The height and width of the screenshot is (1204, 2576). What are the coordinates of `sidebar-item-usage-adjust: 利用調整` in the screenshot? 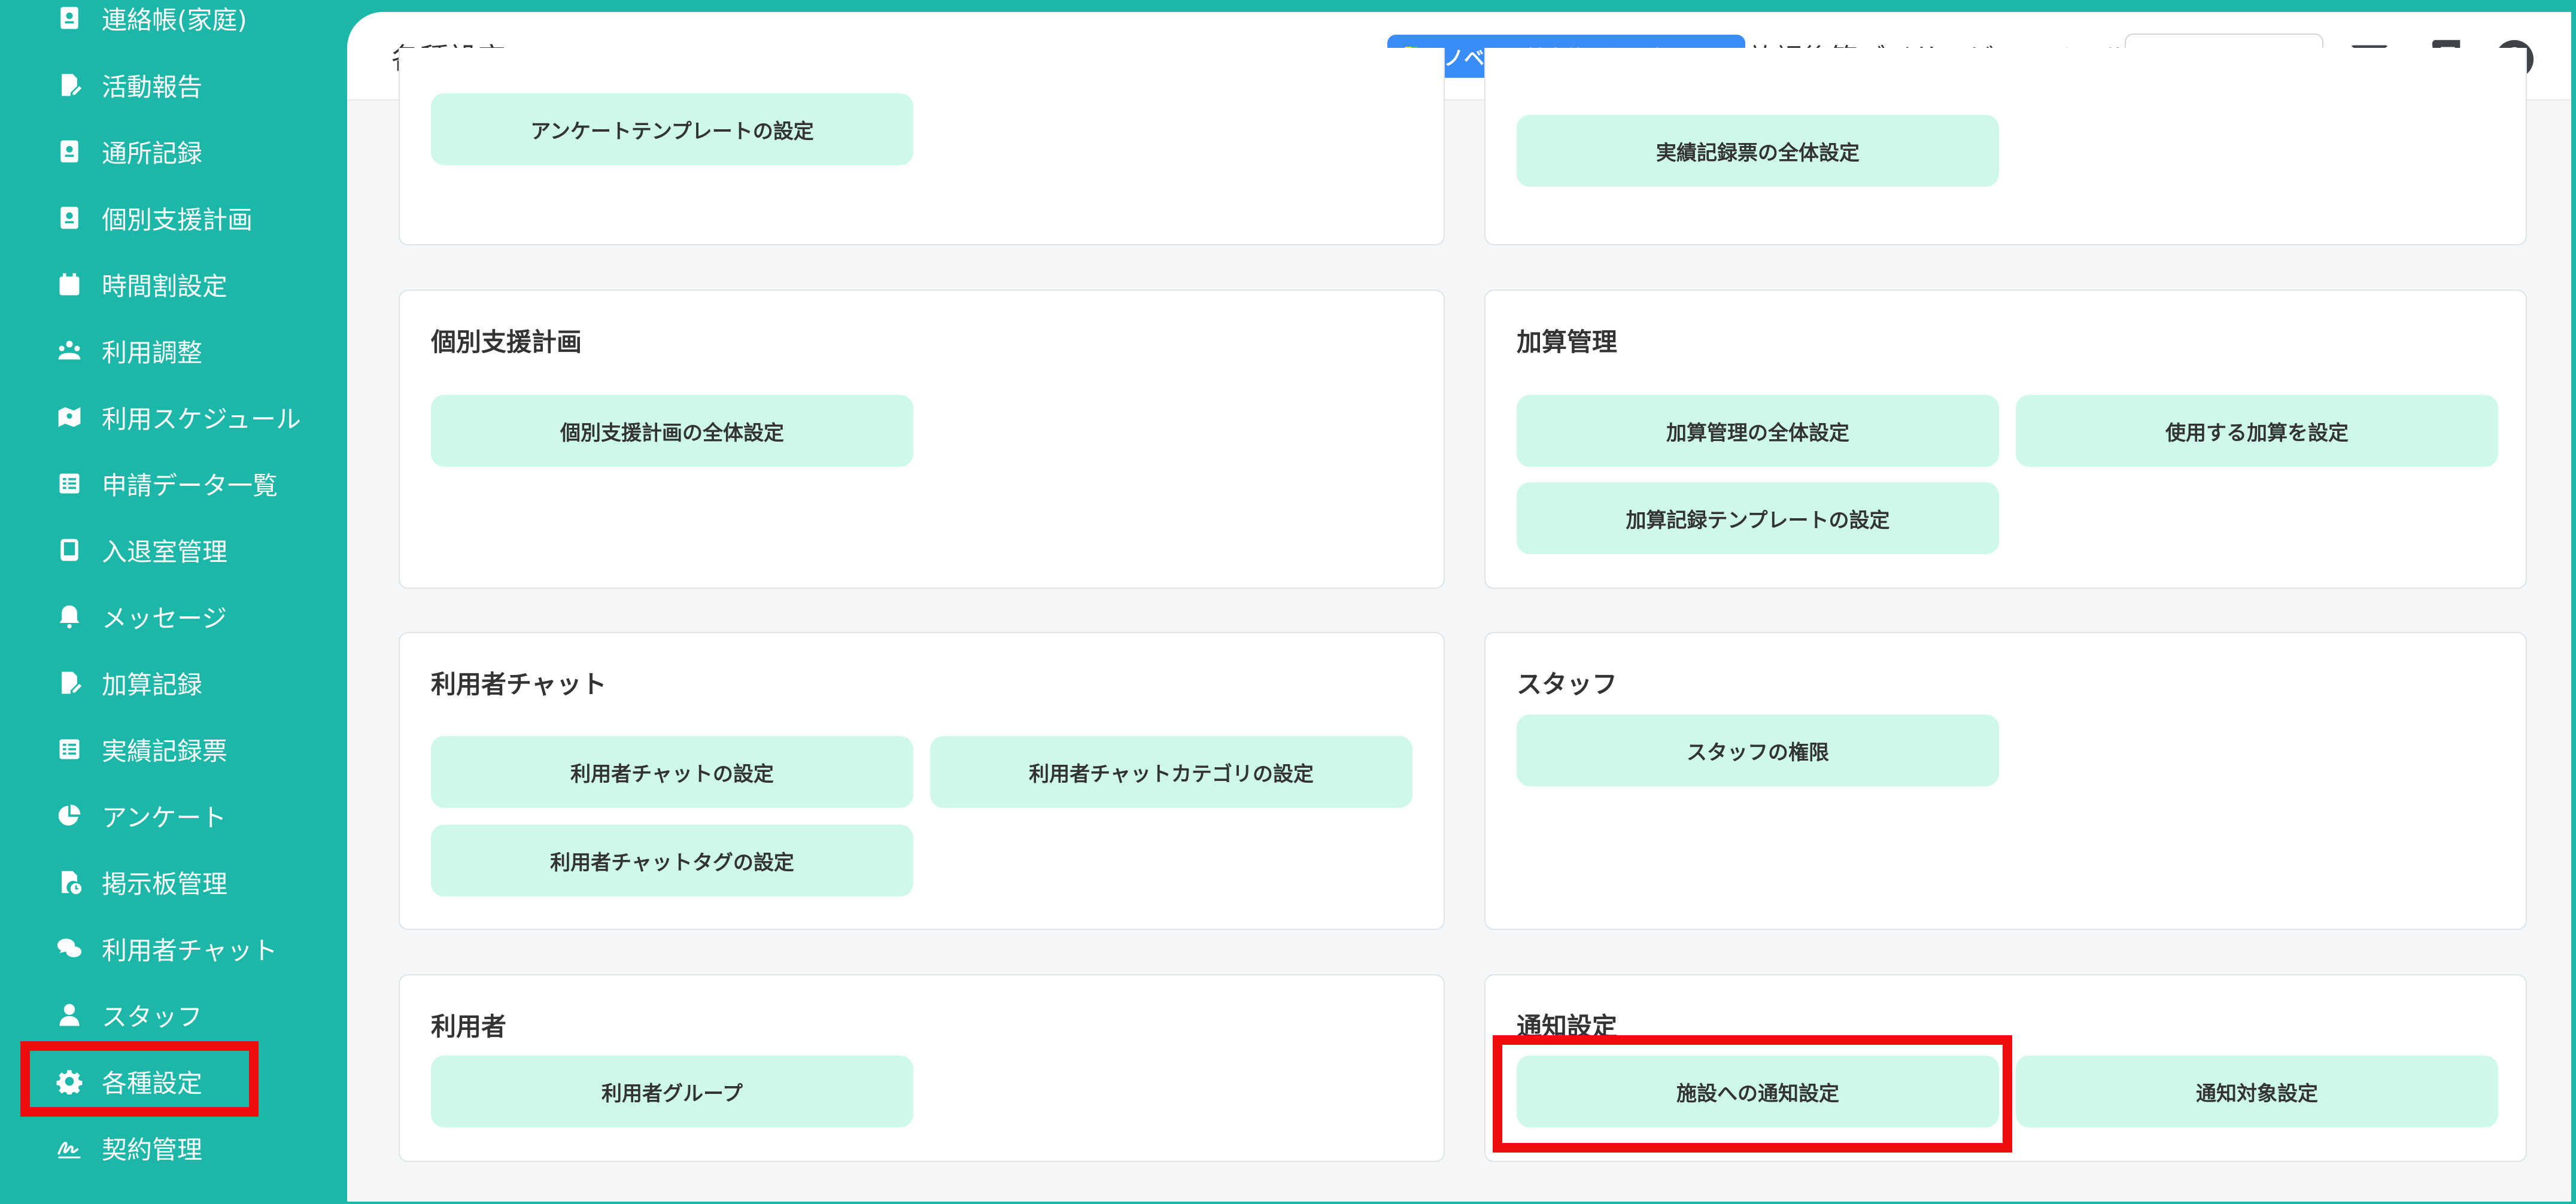 It's located at (128, 351).